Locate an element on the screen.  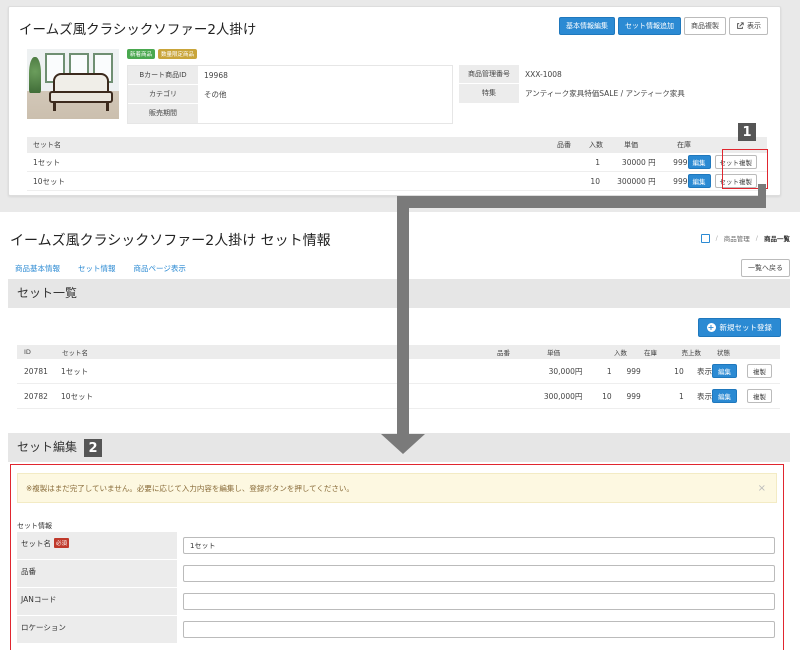
breadcrumb: / 商品管理 / 商品一覧 is located at coordinates (745, 238).